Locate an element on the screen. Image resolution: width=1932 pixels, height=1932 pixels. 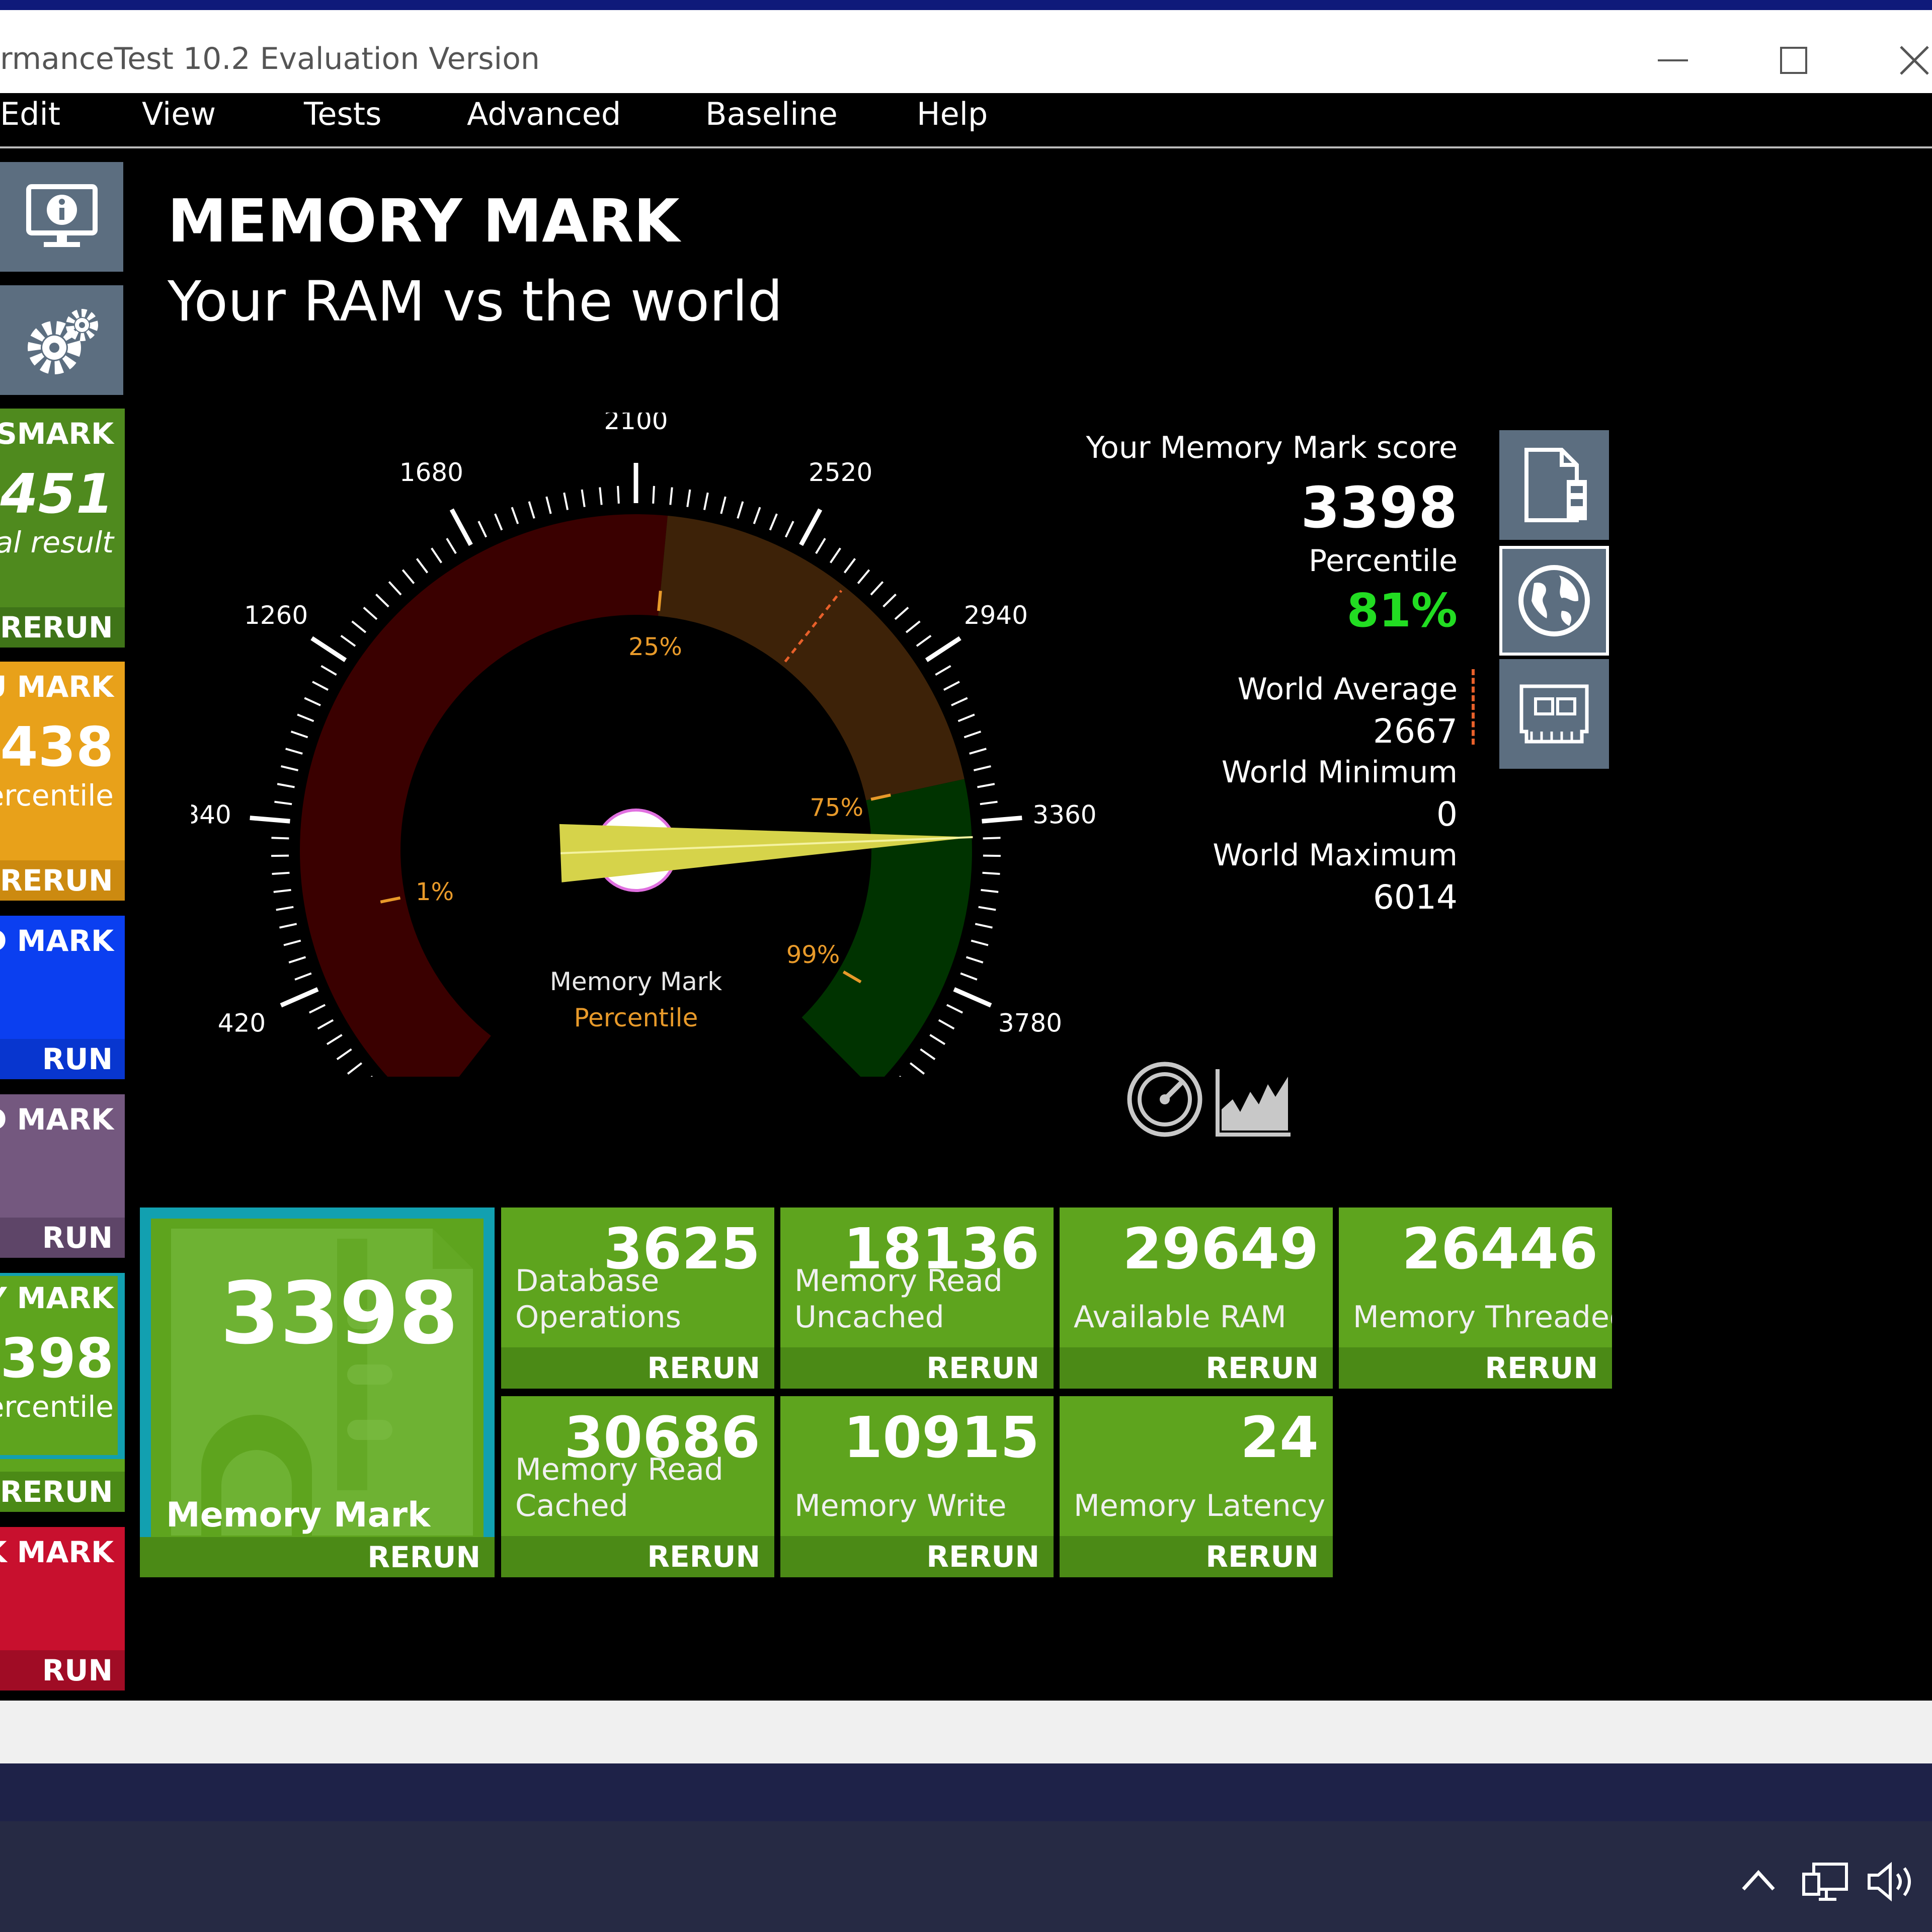
page-title: MEMORY MARK is located at coordinates (424, 221).